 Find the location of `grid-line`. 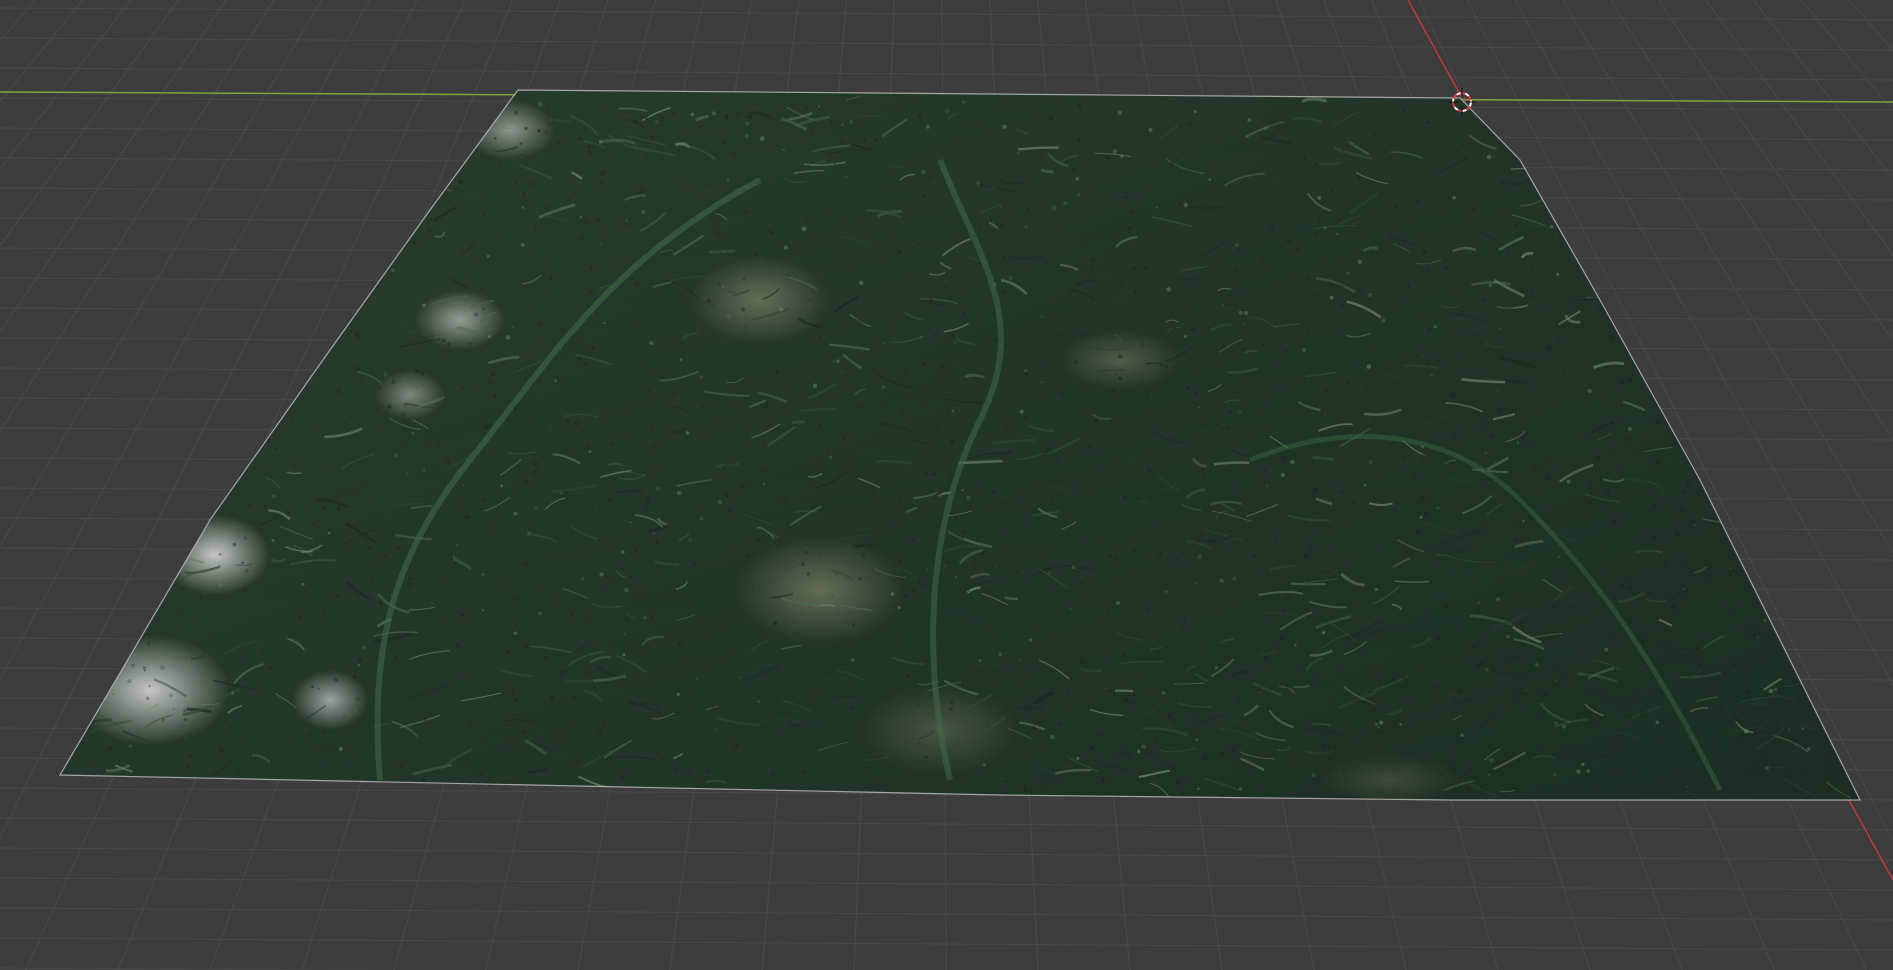

grid-line is located at coordinates (946, 944).